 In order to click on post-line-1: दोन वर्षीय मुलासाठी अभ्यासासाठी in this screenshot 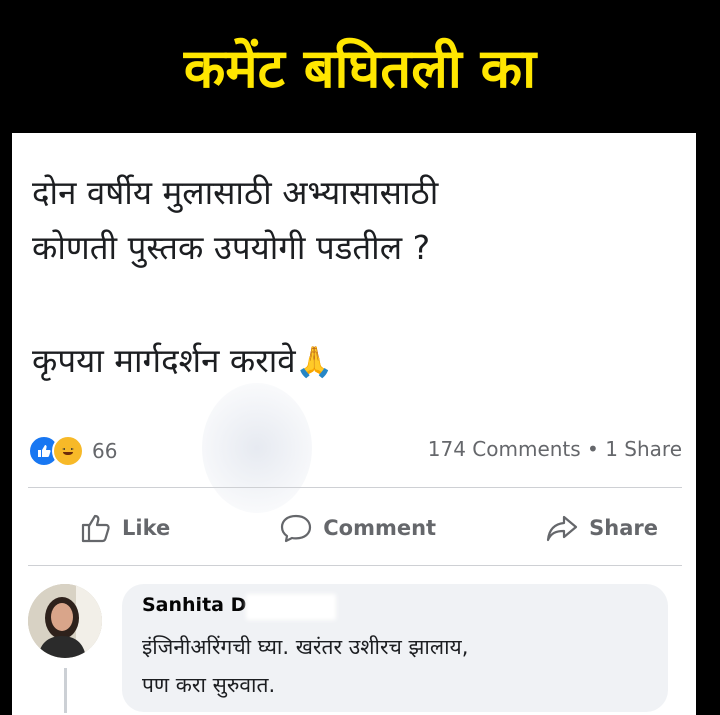, I will do `click(235, 192)`.